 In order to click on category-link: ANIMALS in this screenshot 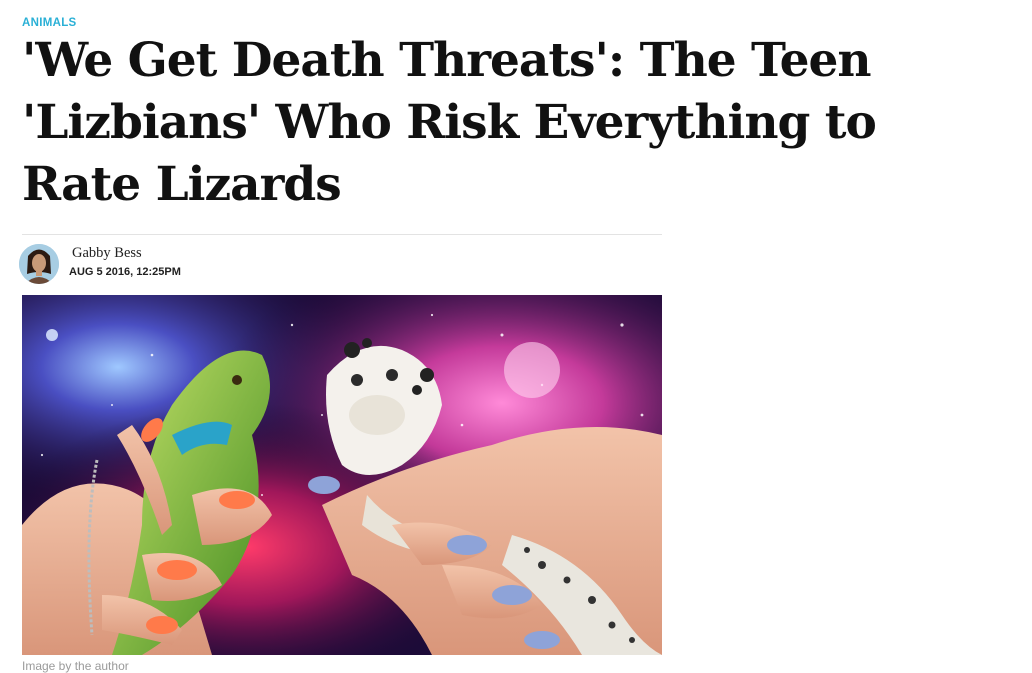, I will do `click(49, 23)`.